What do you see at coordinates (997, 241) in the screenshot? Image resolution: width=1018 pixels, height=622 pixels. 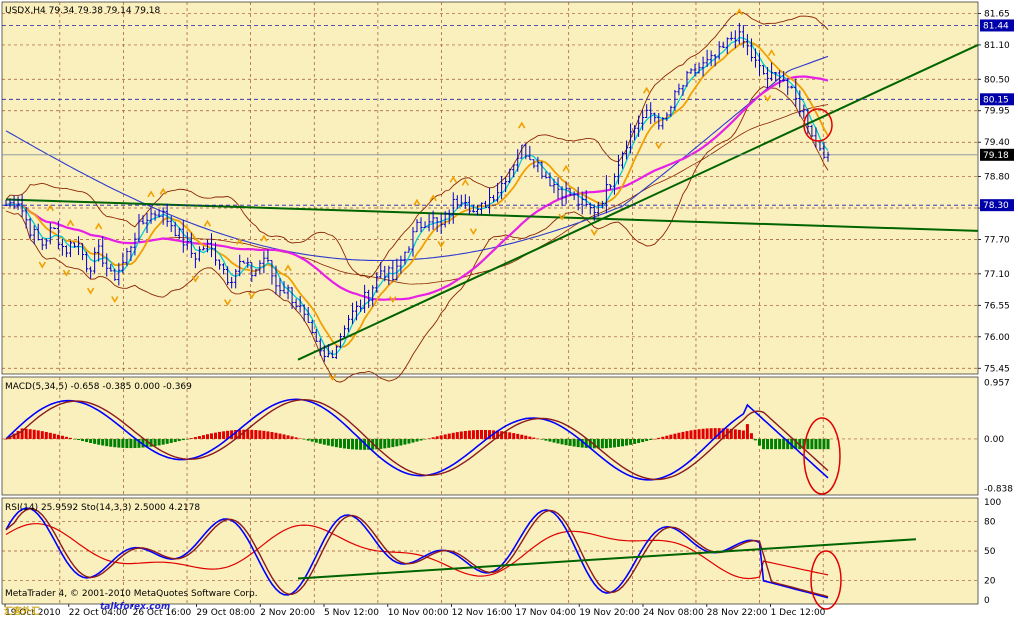 I see `price-axis-label: 77.70` at bounding box center [997, 241].